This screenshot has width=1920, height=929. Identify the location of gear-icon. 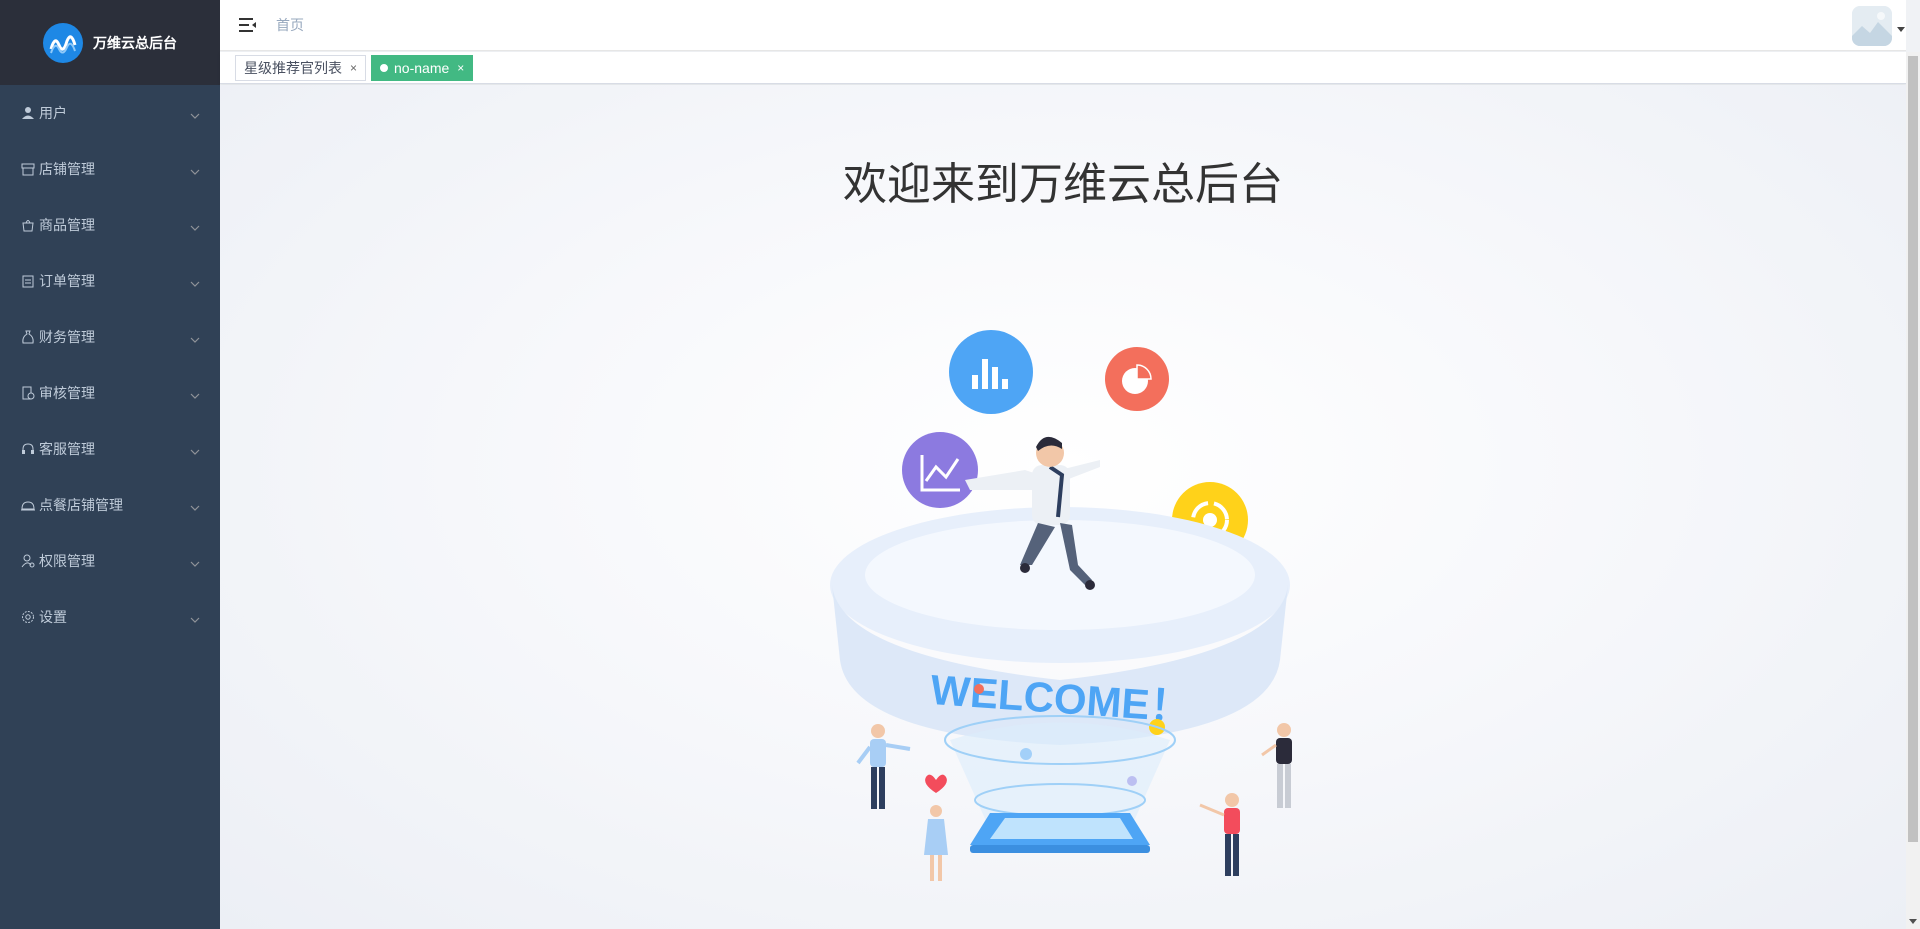
(28, 617).